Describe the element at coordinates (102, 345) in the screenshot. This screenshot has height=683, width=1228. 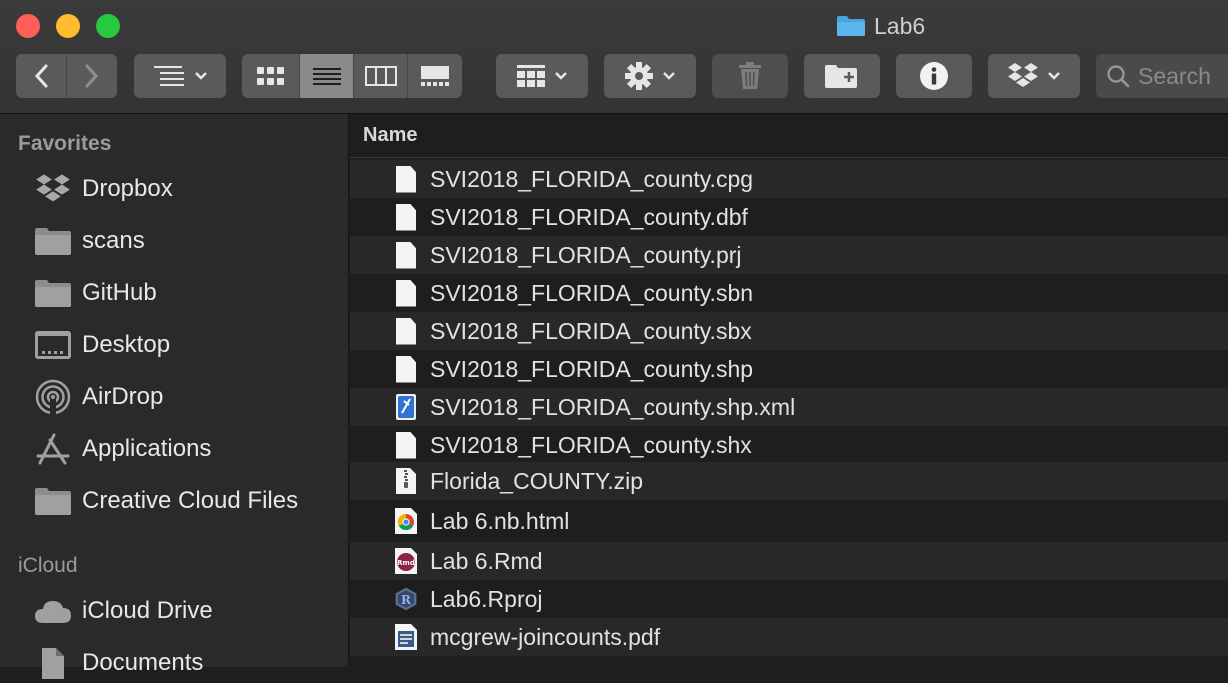
I see `sidebar-item-desktop: Desktop` at that location.